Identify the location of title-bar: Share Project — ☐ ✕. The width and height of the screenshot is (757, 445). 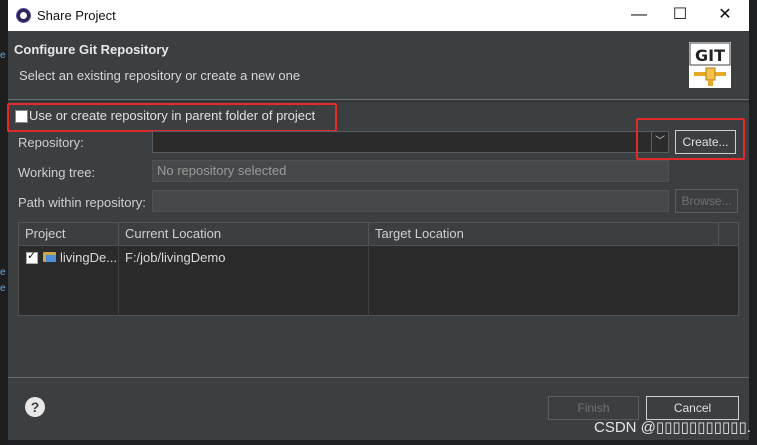
(378, 15).